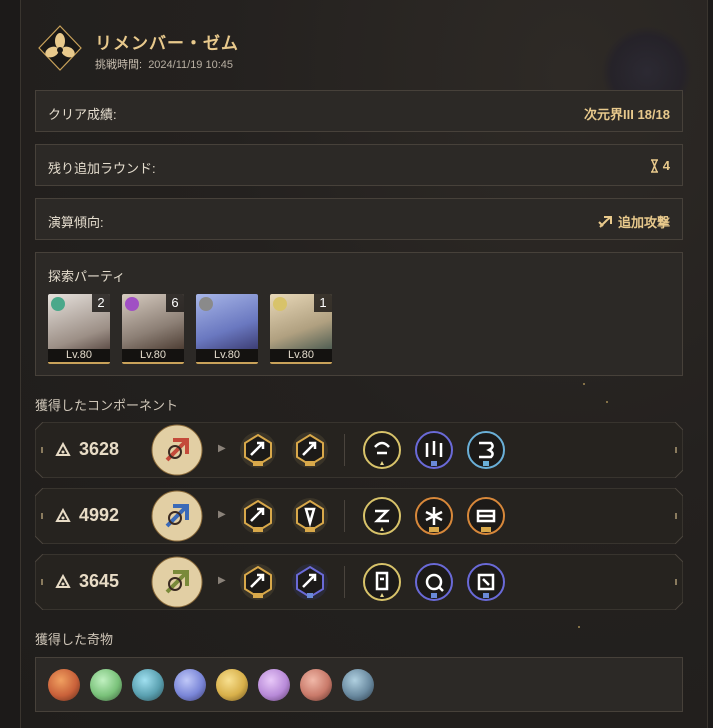  Describe the element at coordinates (99, 449) in the screenshot. I see `component-score-value: 3628` at that location.